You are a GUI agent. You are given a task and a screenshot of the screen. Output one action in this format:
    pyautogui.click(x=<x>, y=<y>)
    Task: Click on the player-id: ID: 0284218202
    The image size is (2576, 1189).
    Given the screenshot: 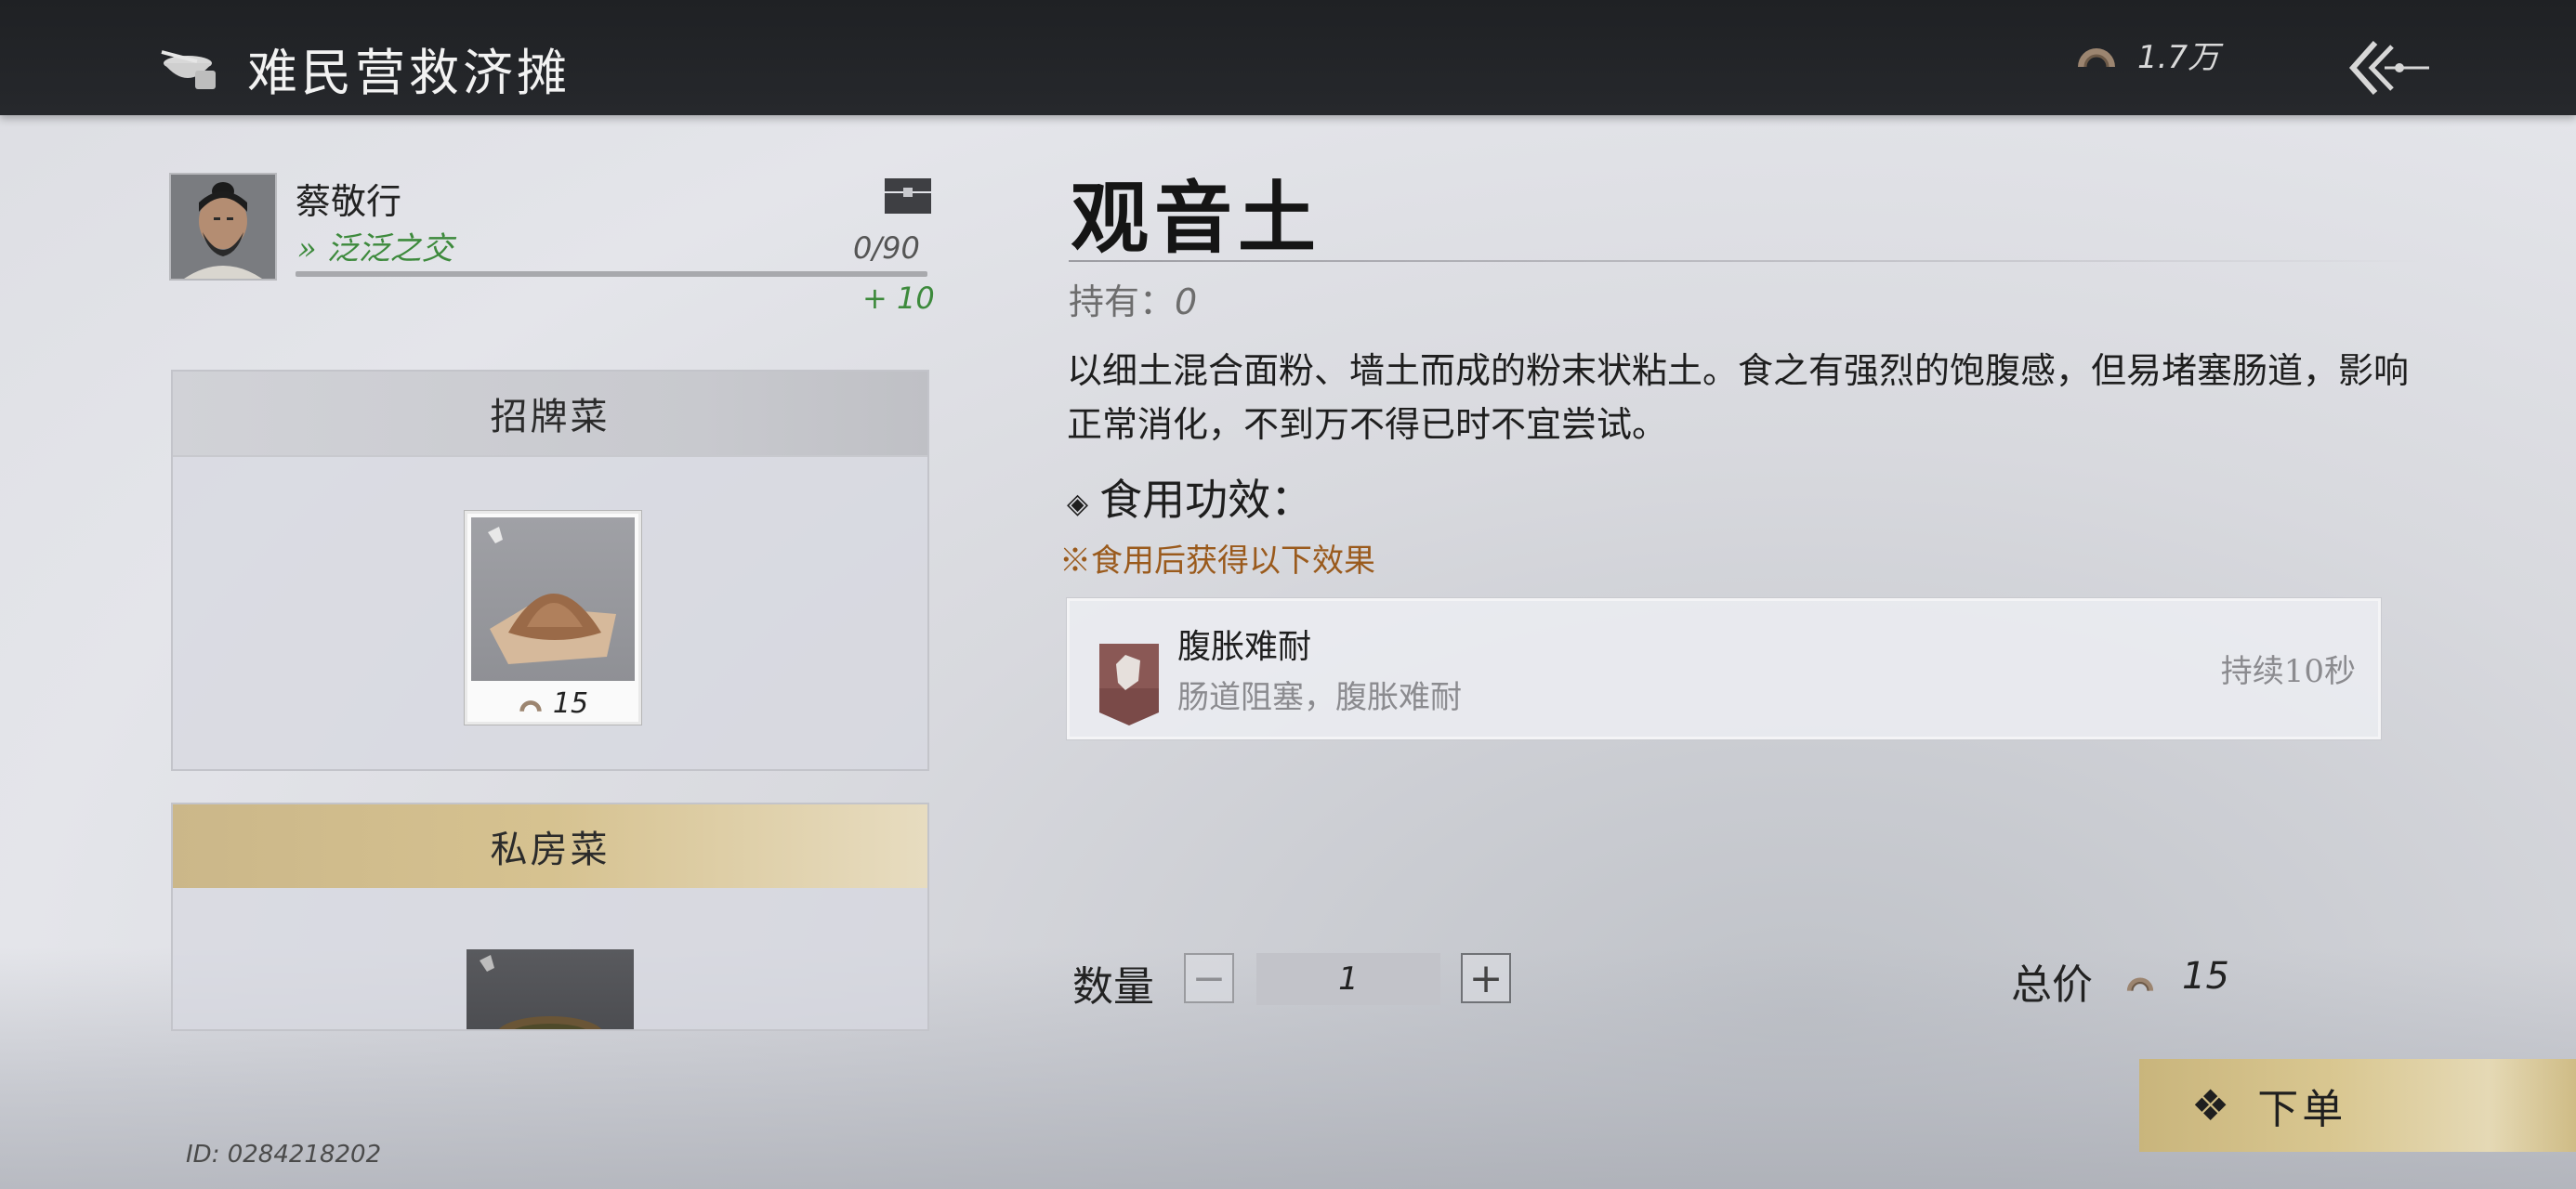 What is the action you would take?
    pyautogui.click(x=284, y=1155)
    